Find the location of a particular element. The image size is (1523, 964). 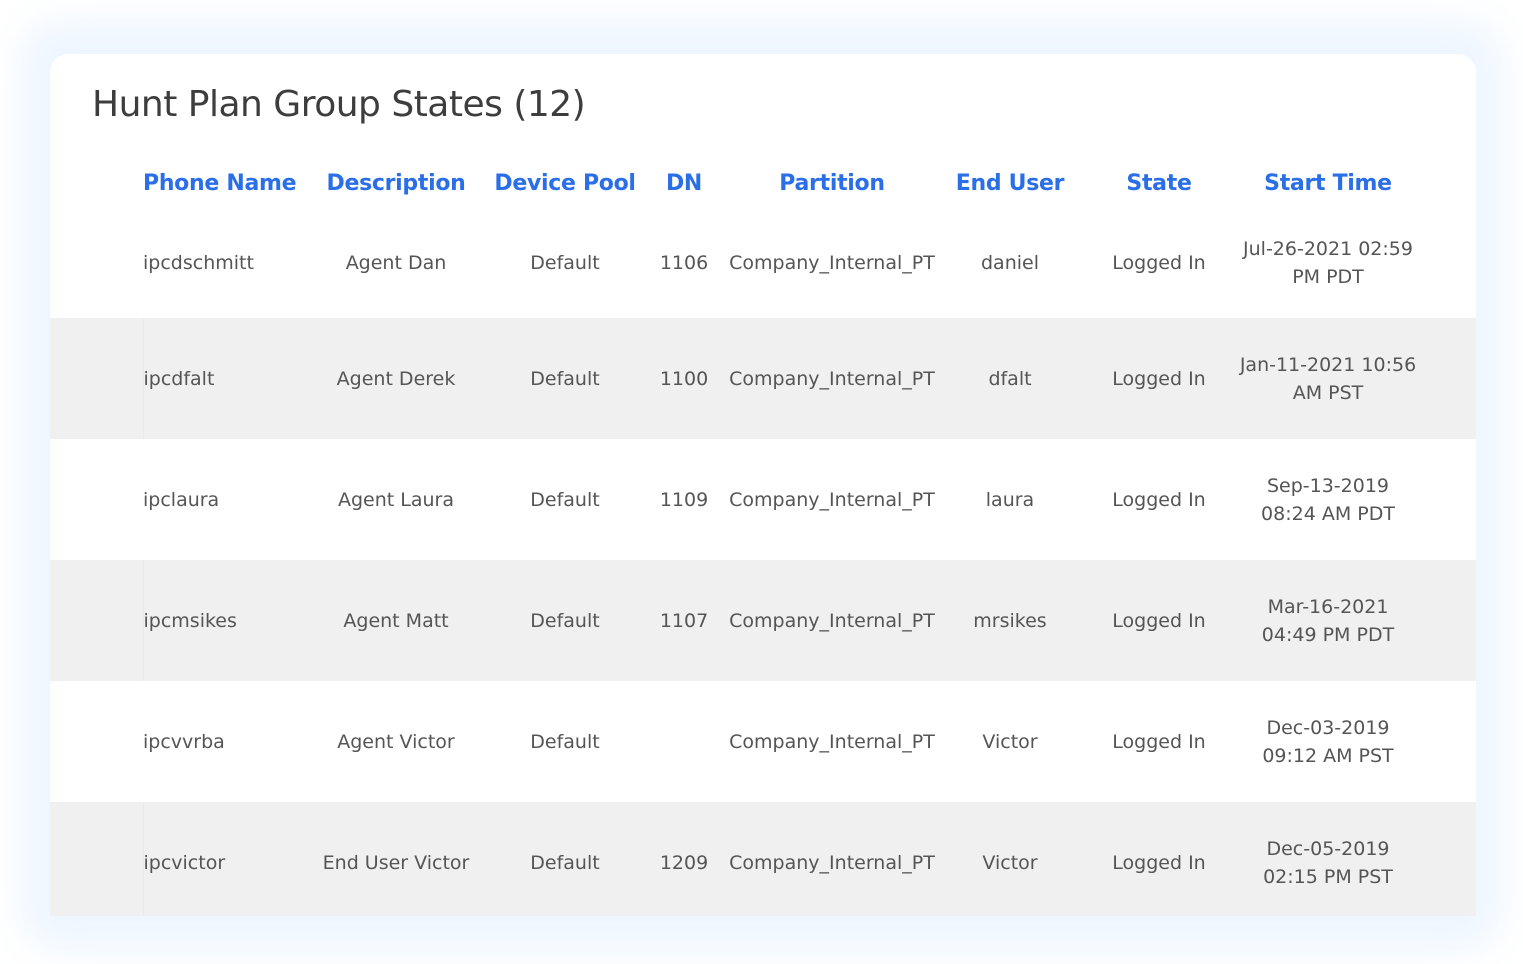

column-header-partition: Partition is located at coordinates (832, 183).